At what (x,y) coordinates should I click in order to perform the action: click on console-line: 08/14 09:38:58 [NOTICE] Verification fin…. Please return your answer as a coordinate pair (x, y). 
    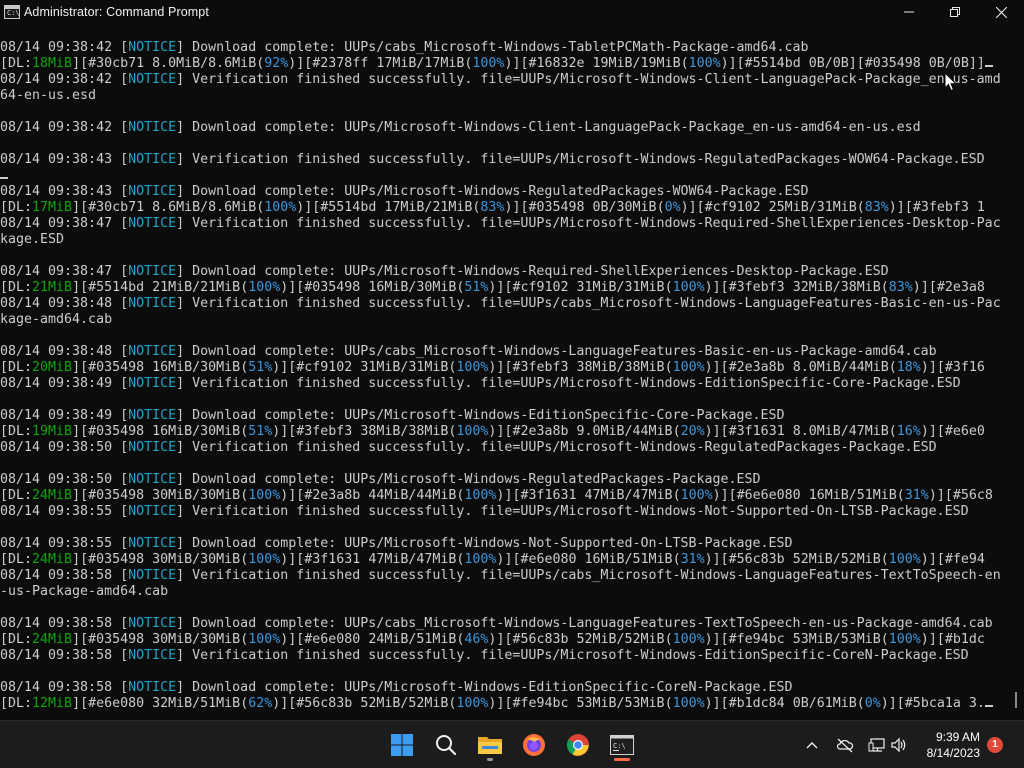
    Looking at the image, I should click on (504, 576).